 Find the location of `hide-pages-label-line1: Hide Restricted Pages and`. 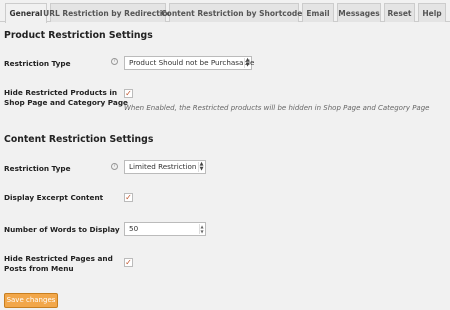

hide-pages-label-line1: Hide Restricted Pages and is located at coordinates (58, 258).